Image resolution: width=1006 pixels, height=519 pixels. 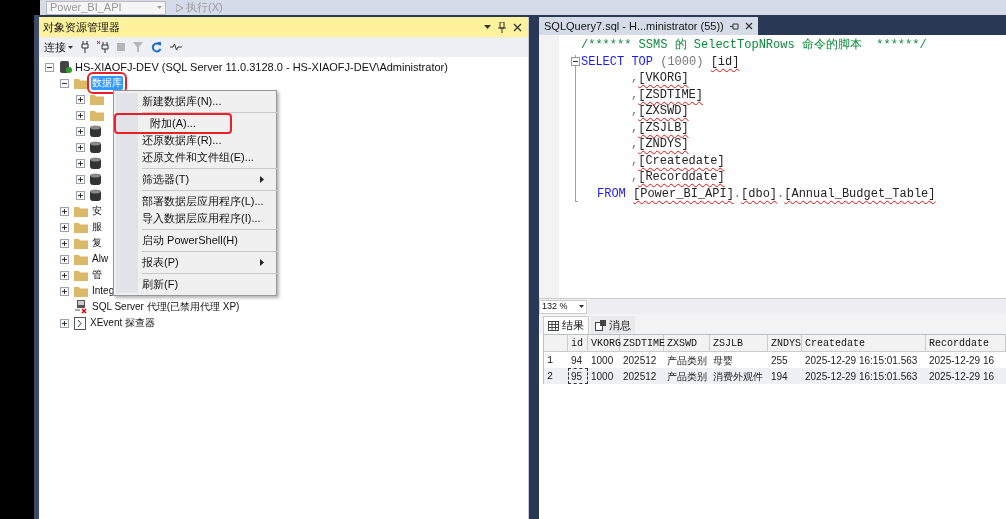 I want to click on code-line: ,[ZNDYS], so click(x=660, y=144).